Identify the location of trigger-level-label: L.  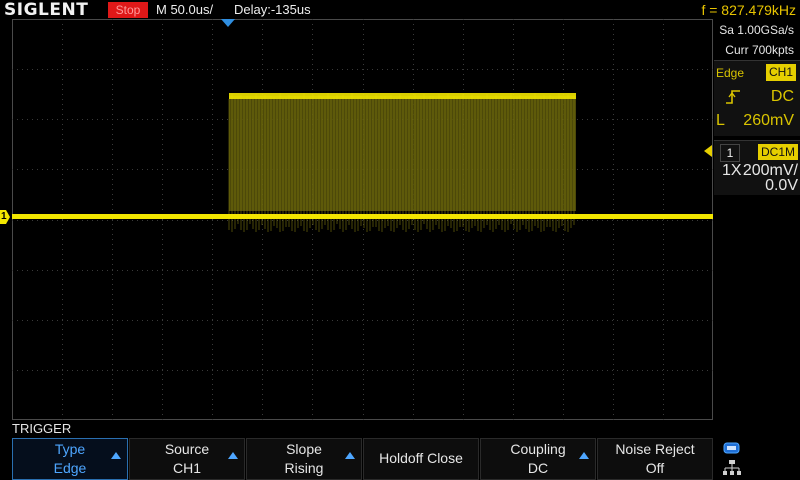
(720, 120).